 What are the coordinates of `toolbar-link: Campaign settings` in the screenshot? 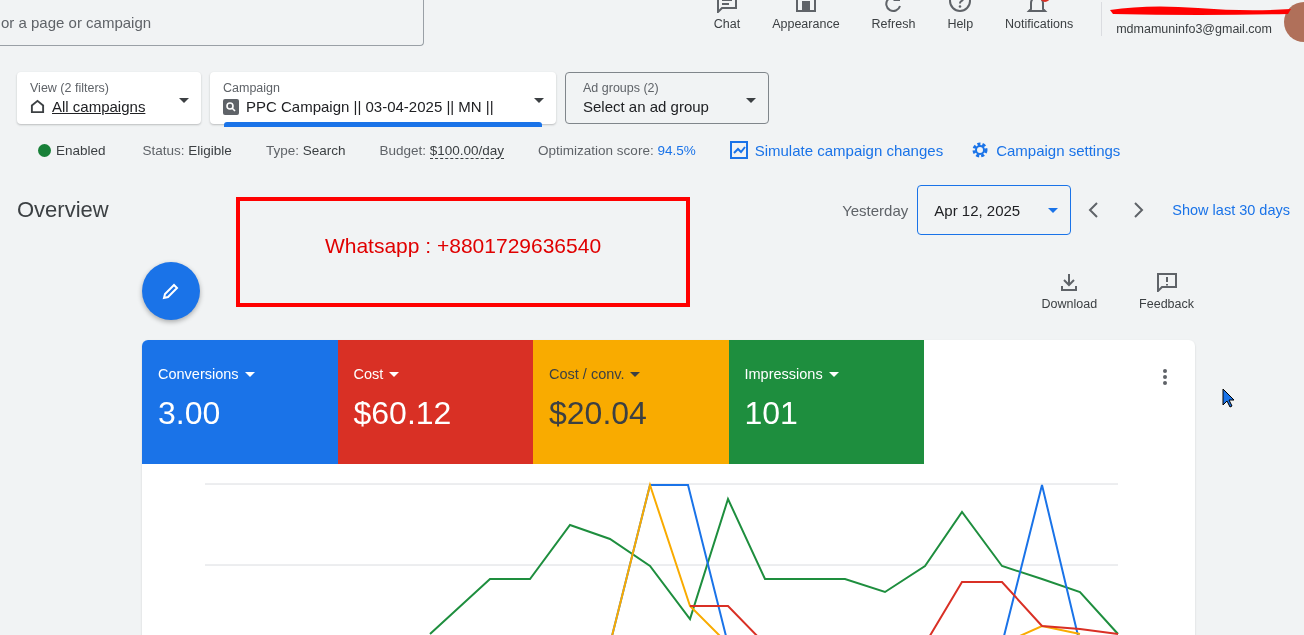 It's located at (1046, 150).